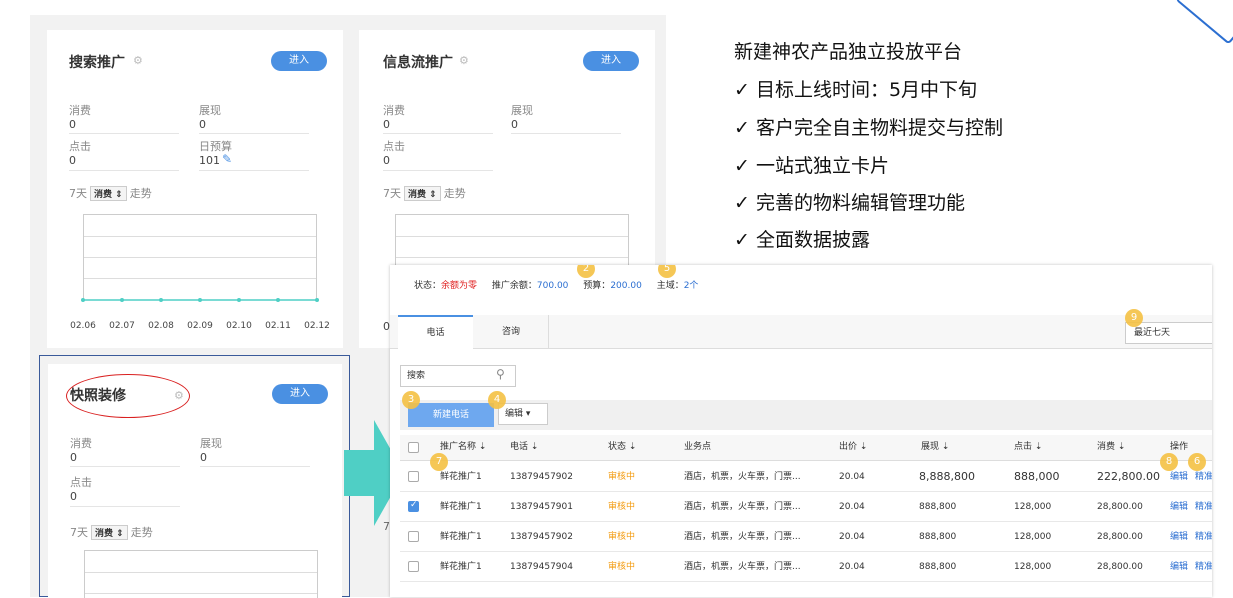 This screenshot has height=598, width=1233. I want to click on x-tick-label: 02.10, so click(239, 326).